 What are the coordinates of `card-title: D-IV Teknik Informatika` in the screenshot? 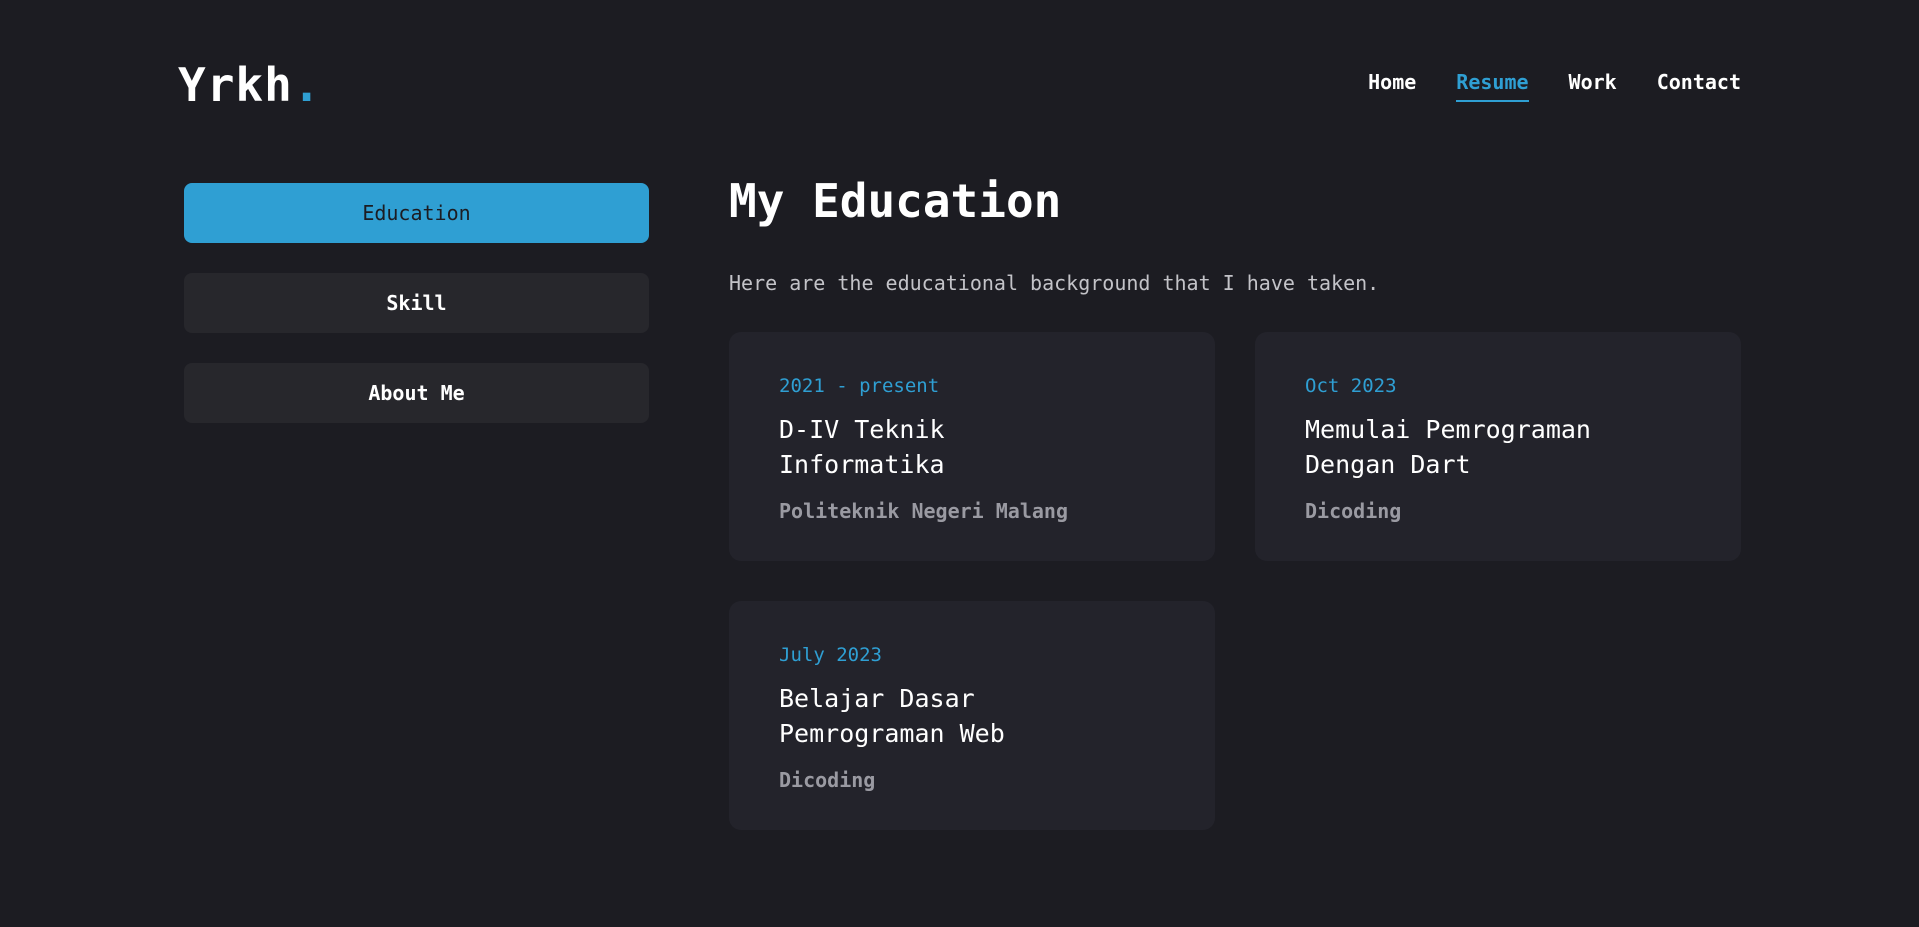 It's located at (862, 447).